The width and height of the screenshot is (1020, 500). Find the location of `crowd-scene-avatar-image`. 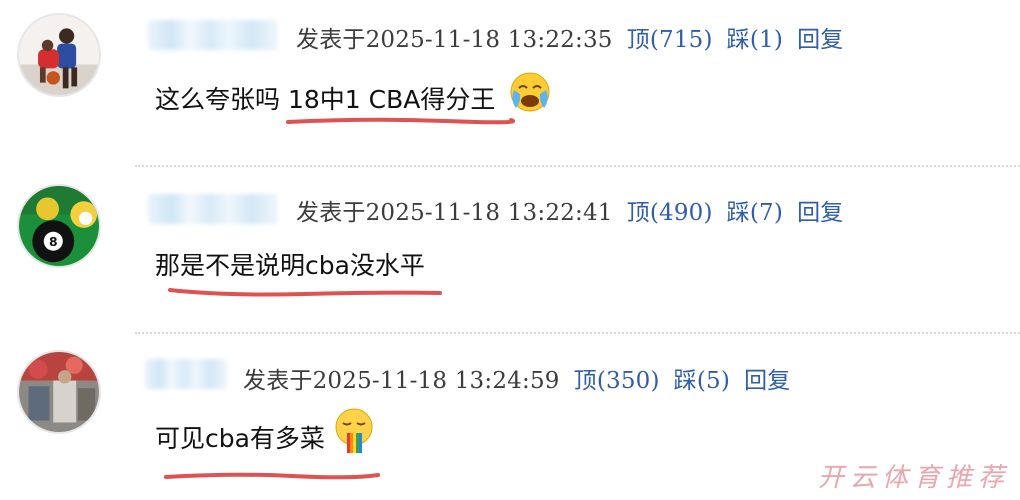

crowd-scene-avatar-image is located at coordinates (59, 392).